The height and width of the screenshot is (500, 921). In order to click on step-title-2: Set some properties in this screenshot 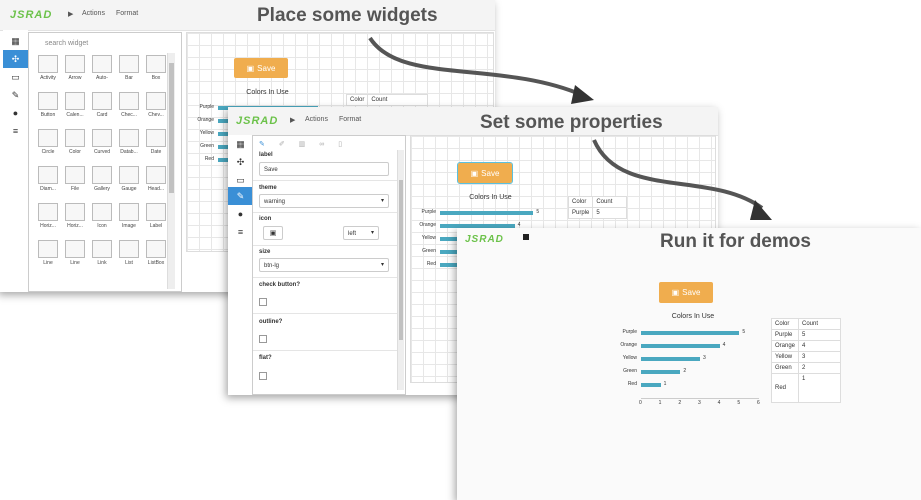, I will do `click(571, 122)`.